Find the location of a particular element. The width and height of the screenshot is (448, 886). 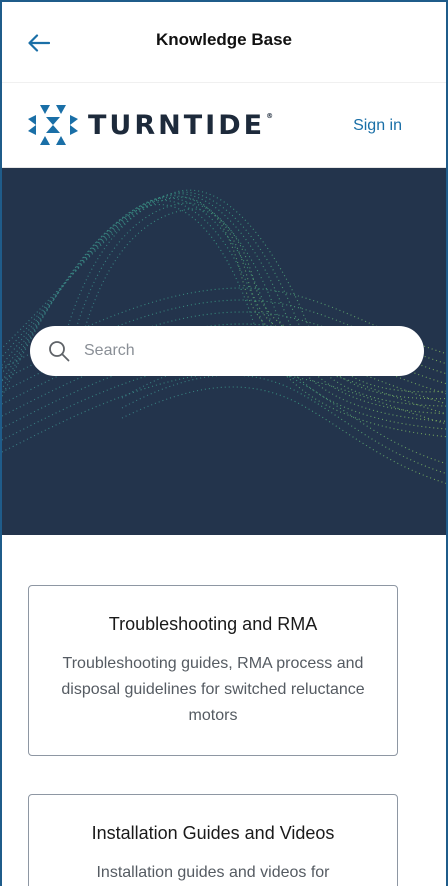

brand-wordmark: TURNTIDE ® is located at coordinates (180, 125).